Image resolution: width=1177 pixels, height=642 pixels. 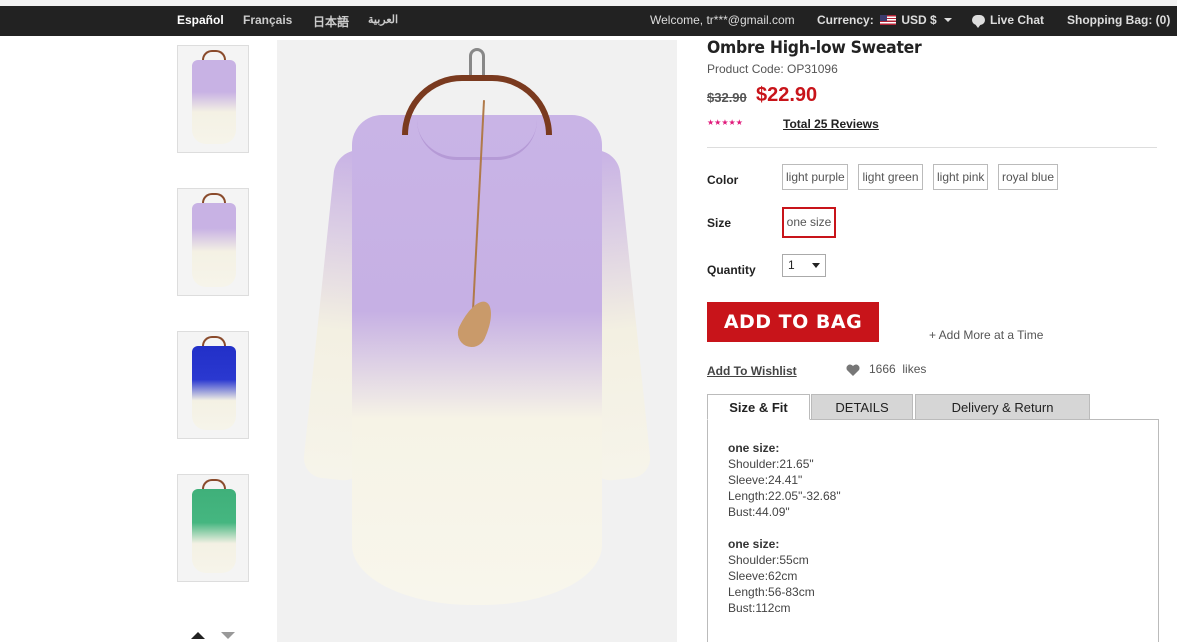 I want to click on size-option-one-size: one size, so click(x=809, y=222).